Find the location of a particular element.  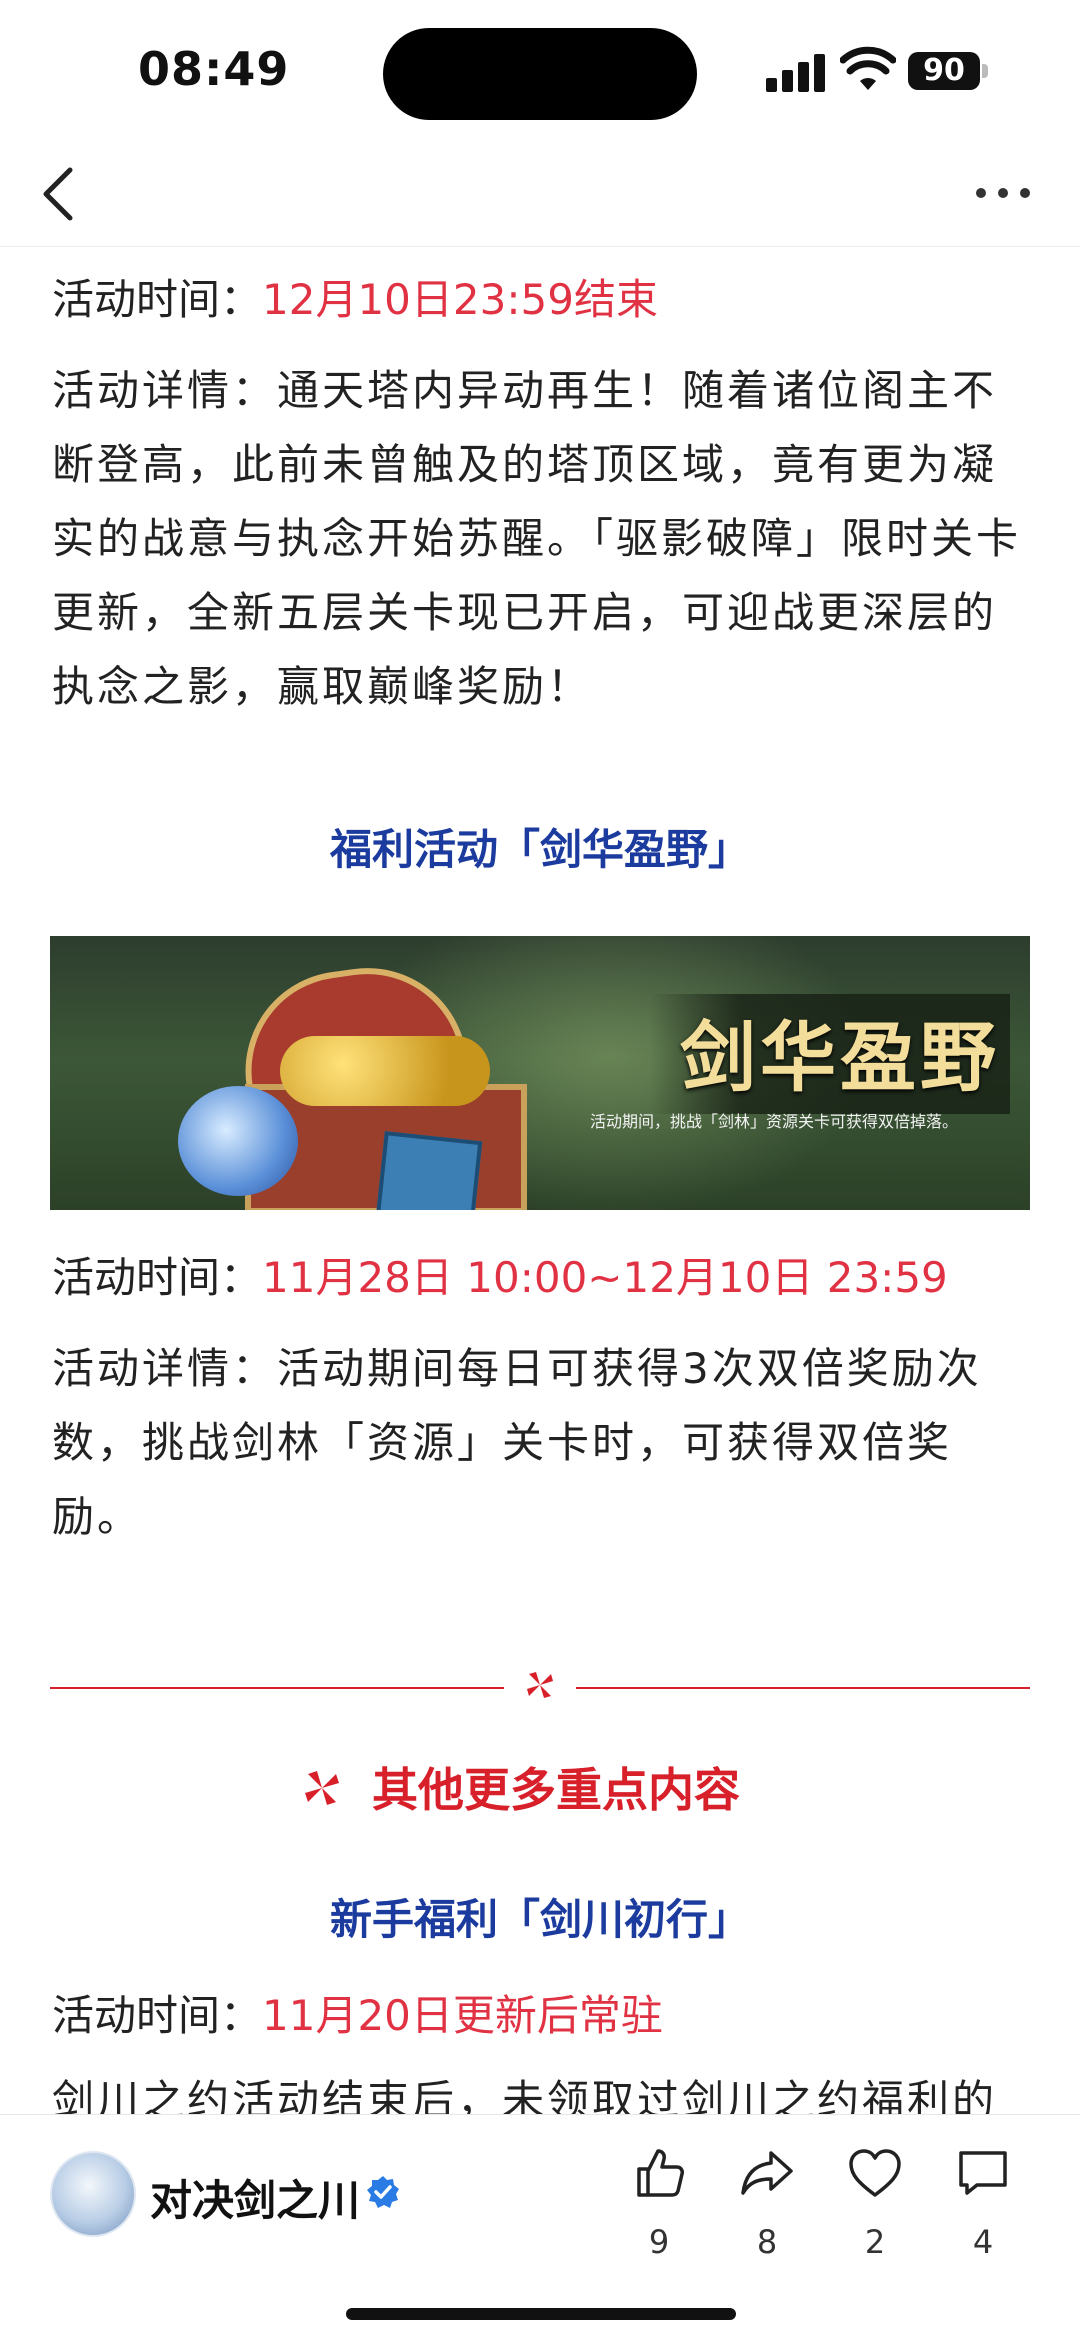

banner-title: 剑华盈野 is located at coordinates (840, 1057).